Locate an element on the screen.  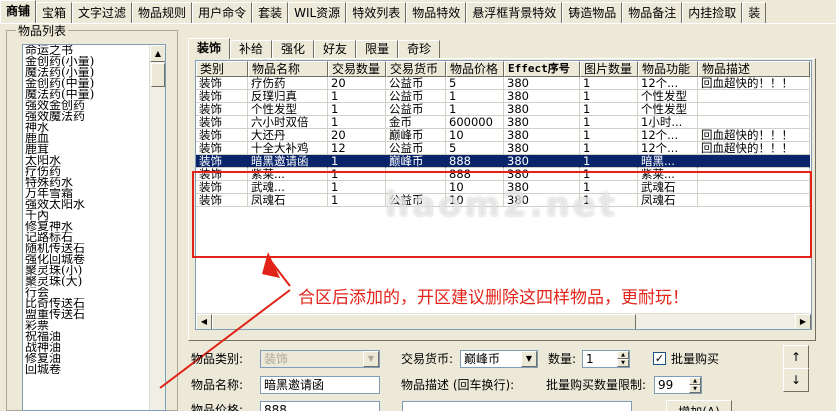
tab-category-3: 好友 is located at coordinates (335, 49).